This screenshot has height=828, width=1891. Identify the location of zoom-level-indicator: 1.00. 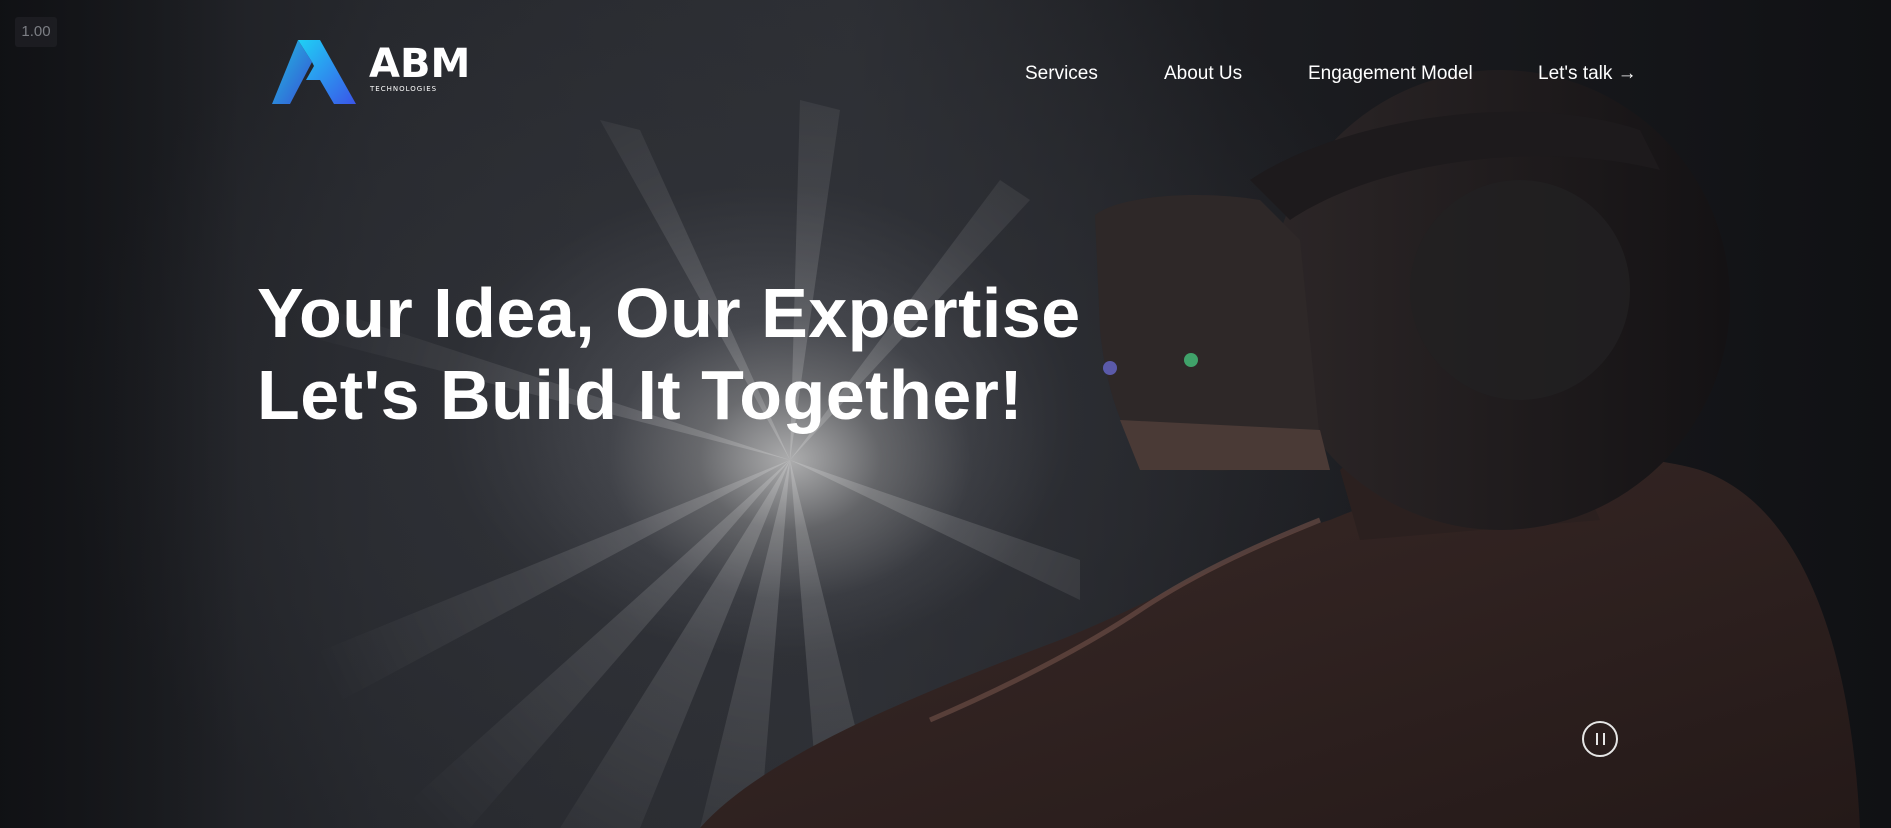
(36, 32).